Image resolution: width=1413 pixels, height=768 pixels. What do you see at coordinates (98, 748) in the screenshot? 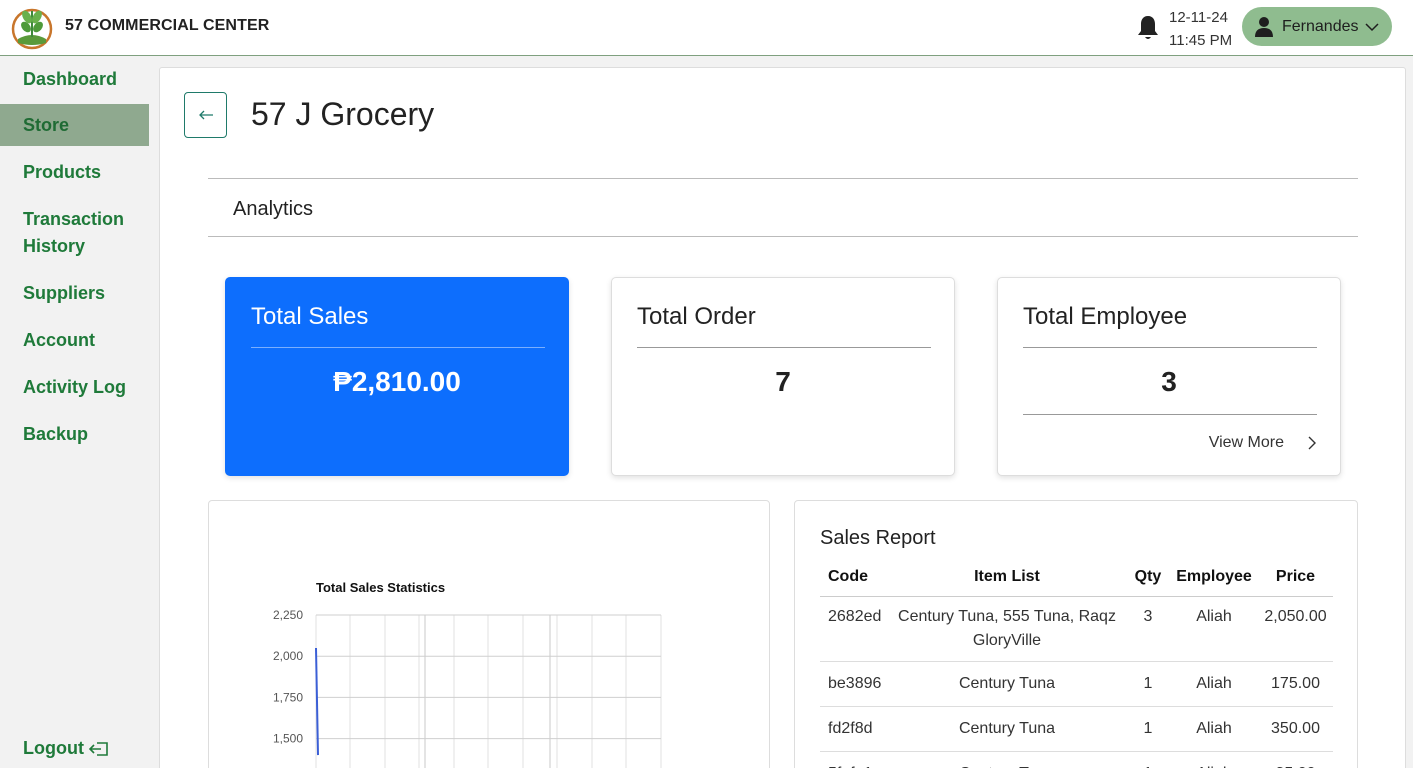
I see `logout-icon` at bounding box center [98, 748].